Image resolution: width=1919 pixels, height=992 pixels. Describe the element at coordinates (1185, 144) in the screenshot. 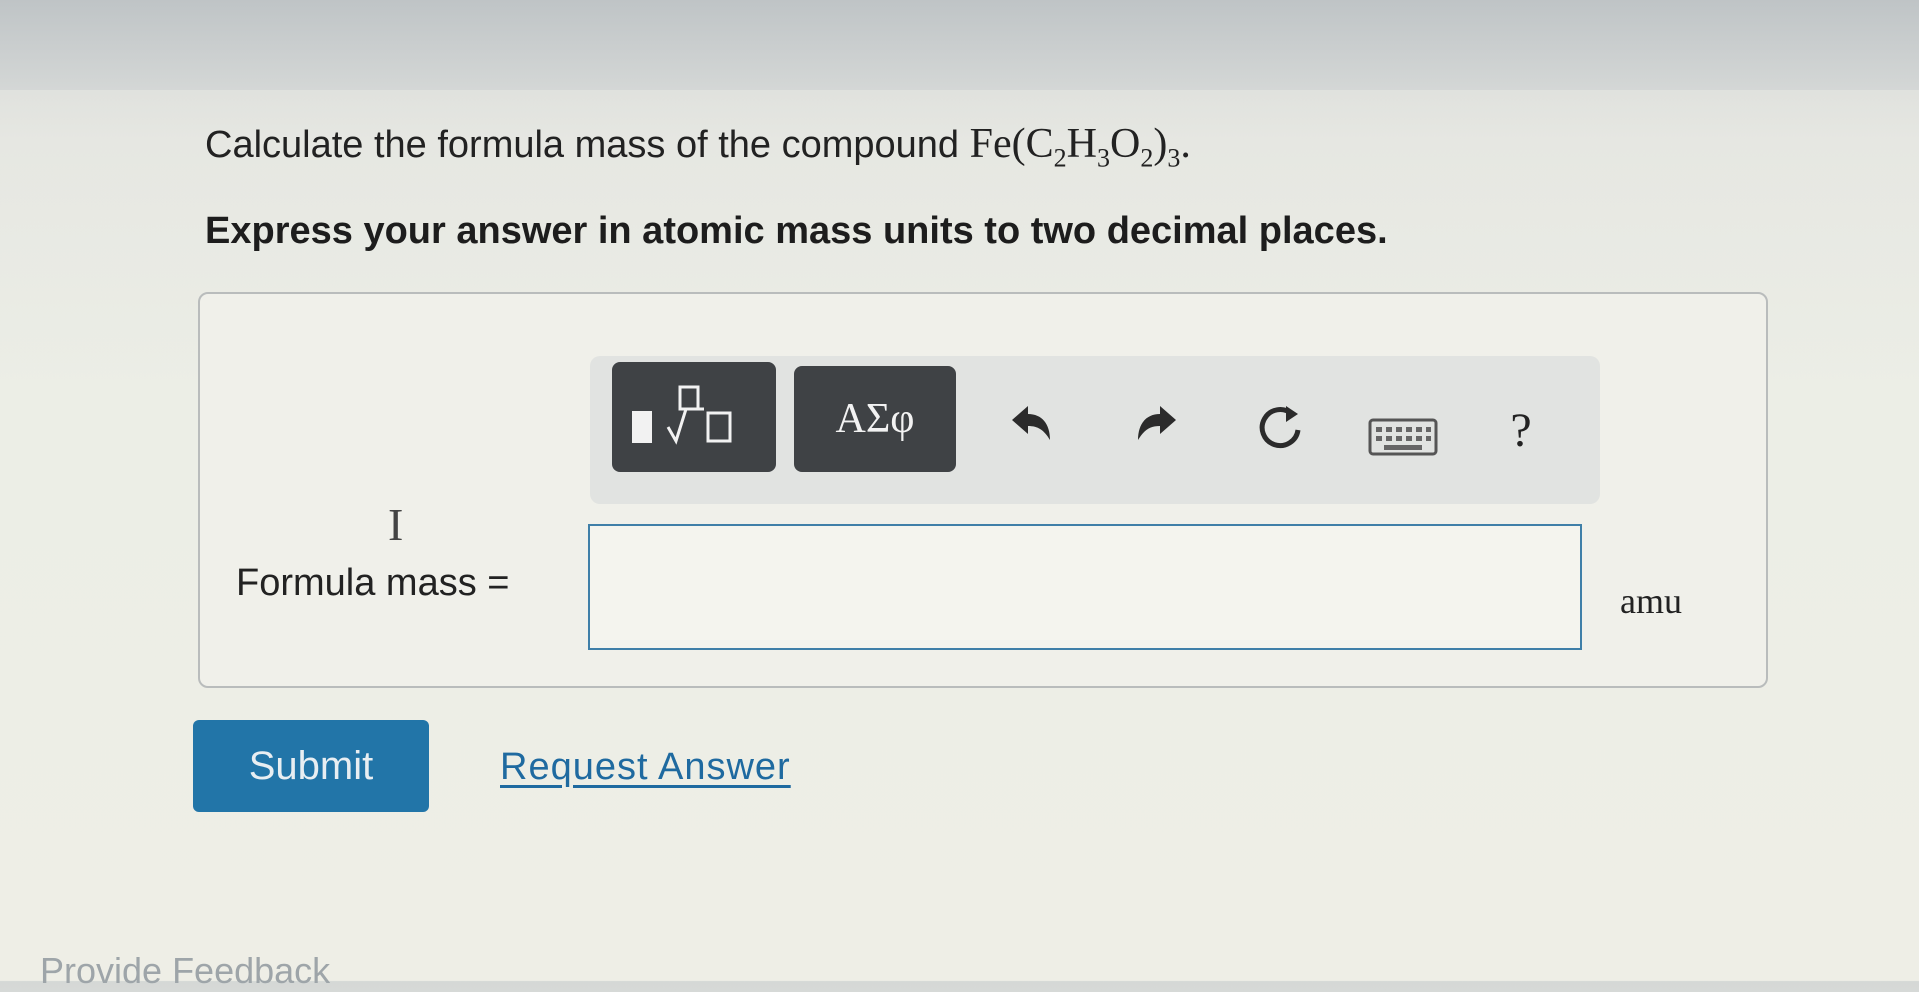

I see `formula-period: .` at that location.